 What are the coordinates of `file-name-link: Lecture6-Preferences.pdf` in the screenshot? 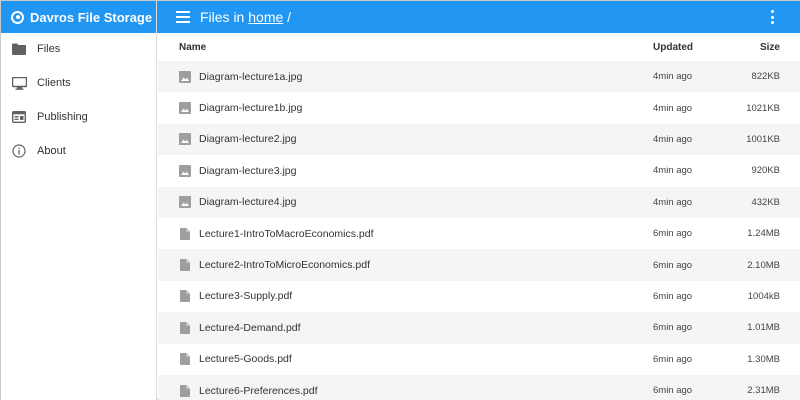 It's located at (258, 391).